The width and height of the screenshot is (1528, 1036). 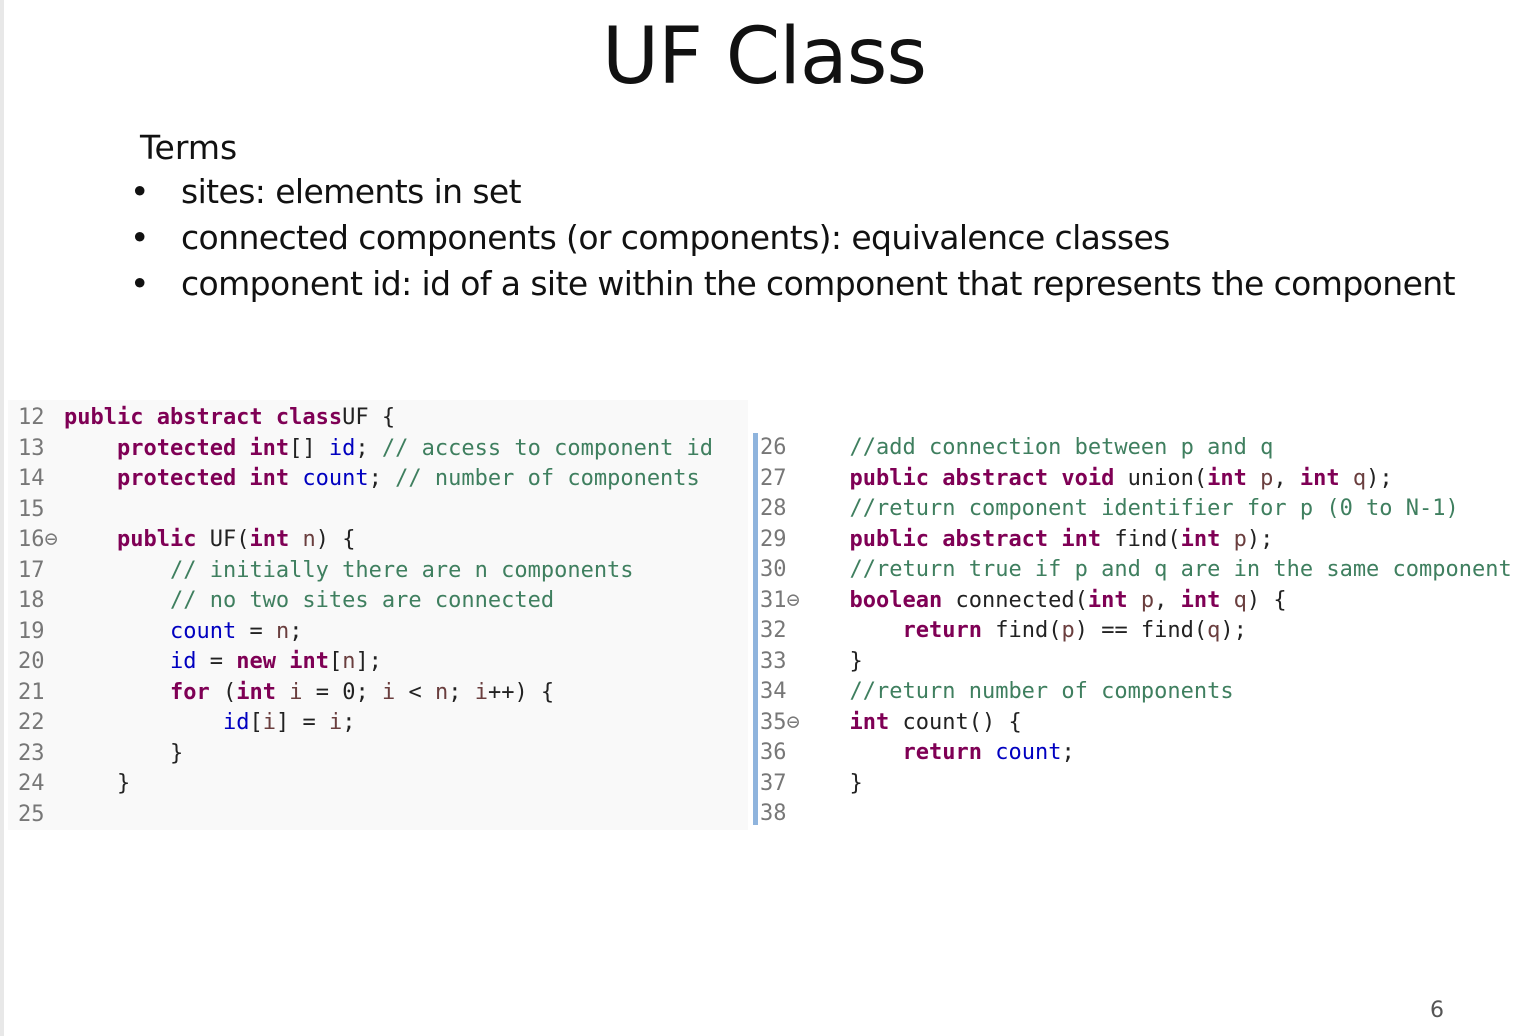 I want to click on line-number: 28, so click(x=773, y=508).